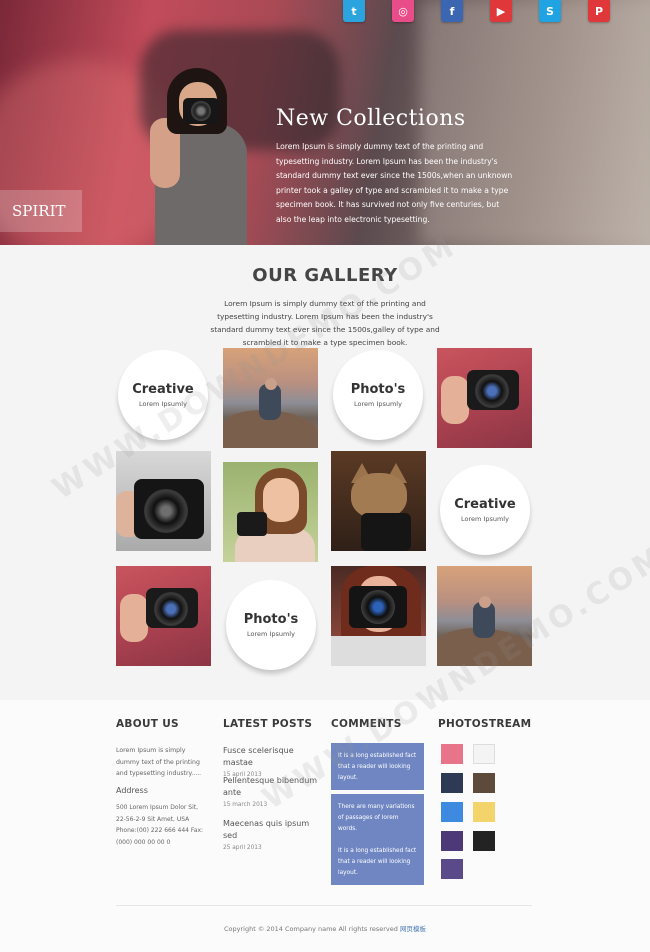 Image resolution: width=650 pixels, height=952 pixels. What do you see at coordinates (378, 501) in the screenshot?
I see `gallery-photo-cat` at bounding box center [378, 501].